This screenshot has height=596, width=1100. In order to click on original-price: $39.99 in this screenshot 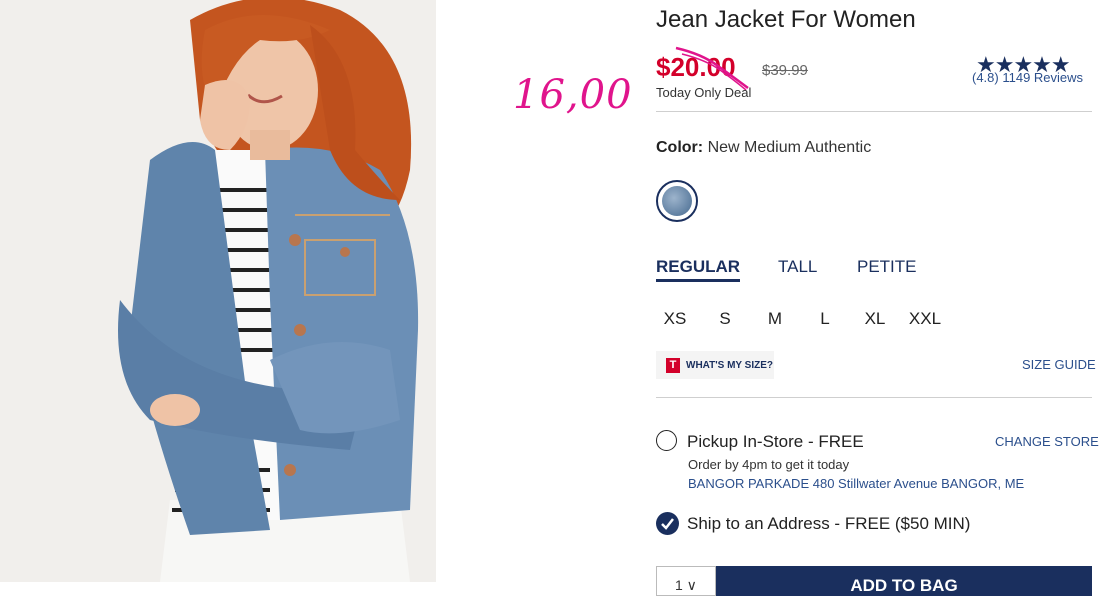, I will do `click(785, 70)`.